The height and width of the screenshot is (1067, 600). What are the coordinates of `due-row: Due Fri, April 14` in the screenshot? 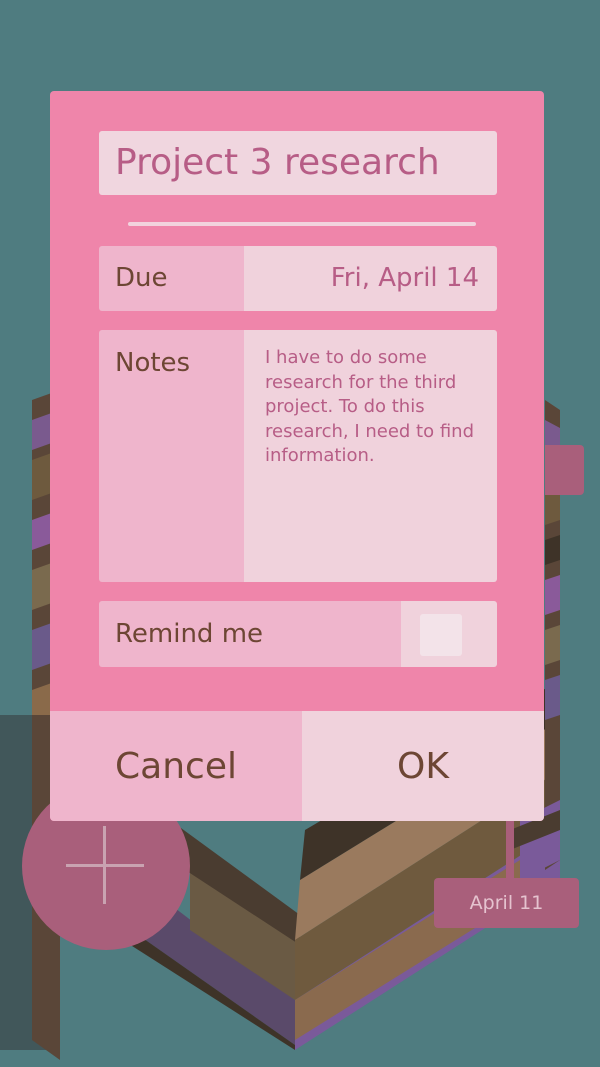 It's located at (298, 278).